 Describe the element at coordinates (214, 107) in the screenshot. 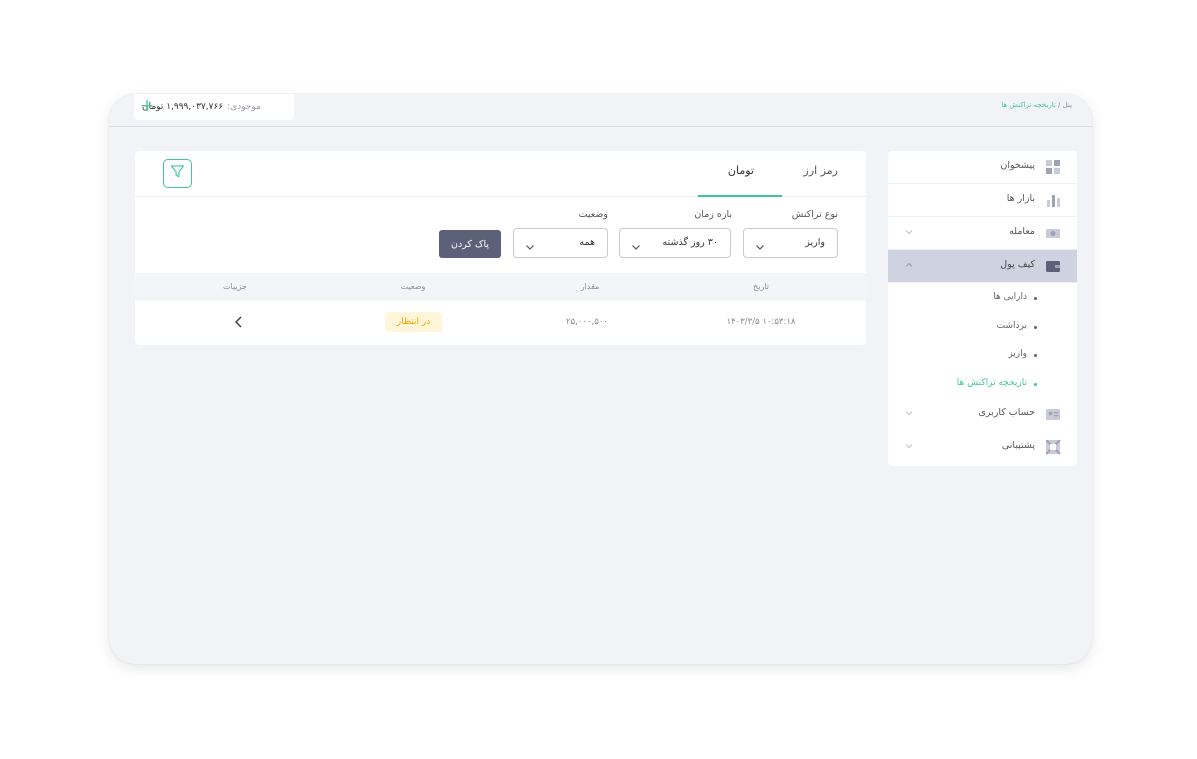

I see `balance-box: موجودی: ۱,۹۹۹,۰۳۷,۷۶۶ تومان +` at that location.